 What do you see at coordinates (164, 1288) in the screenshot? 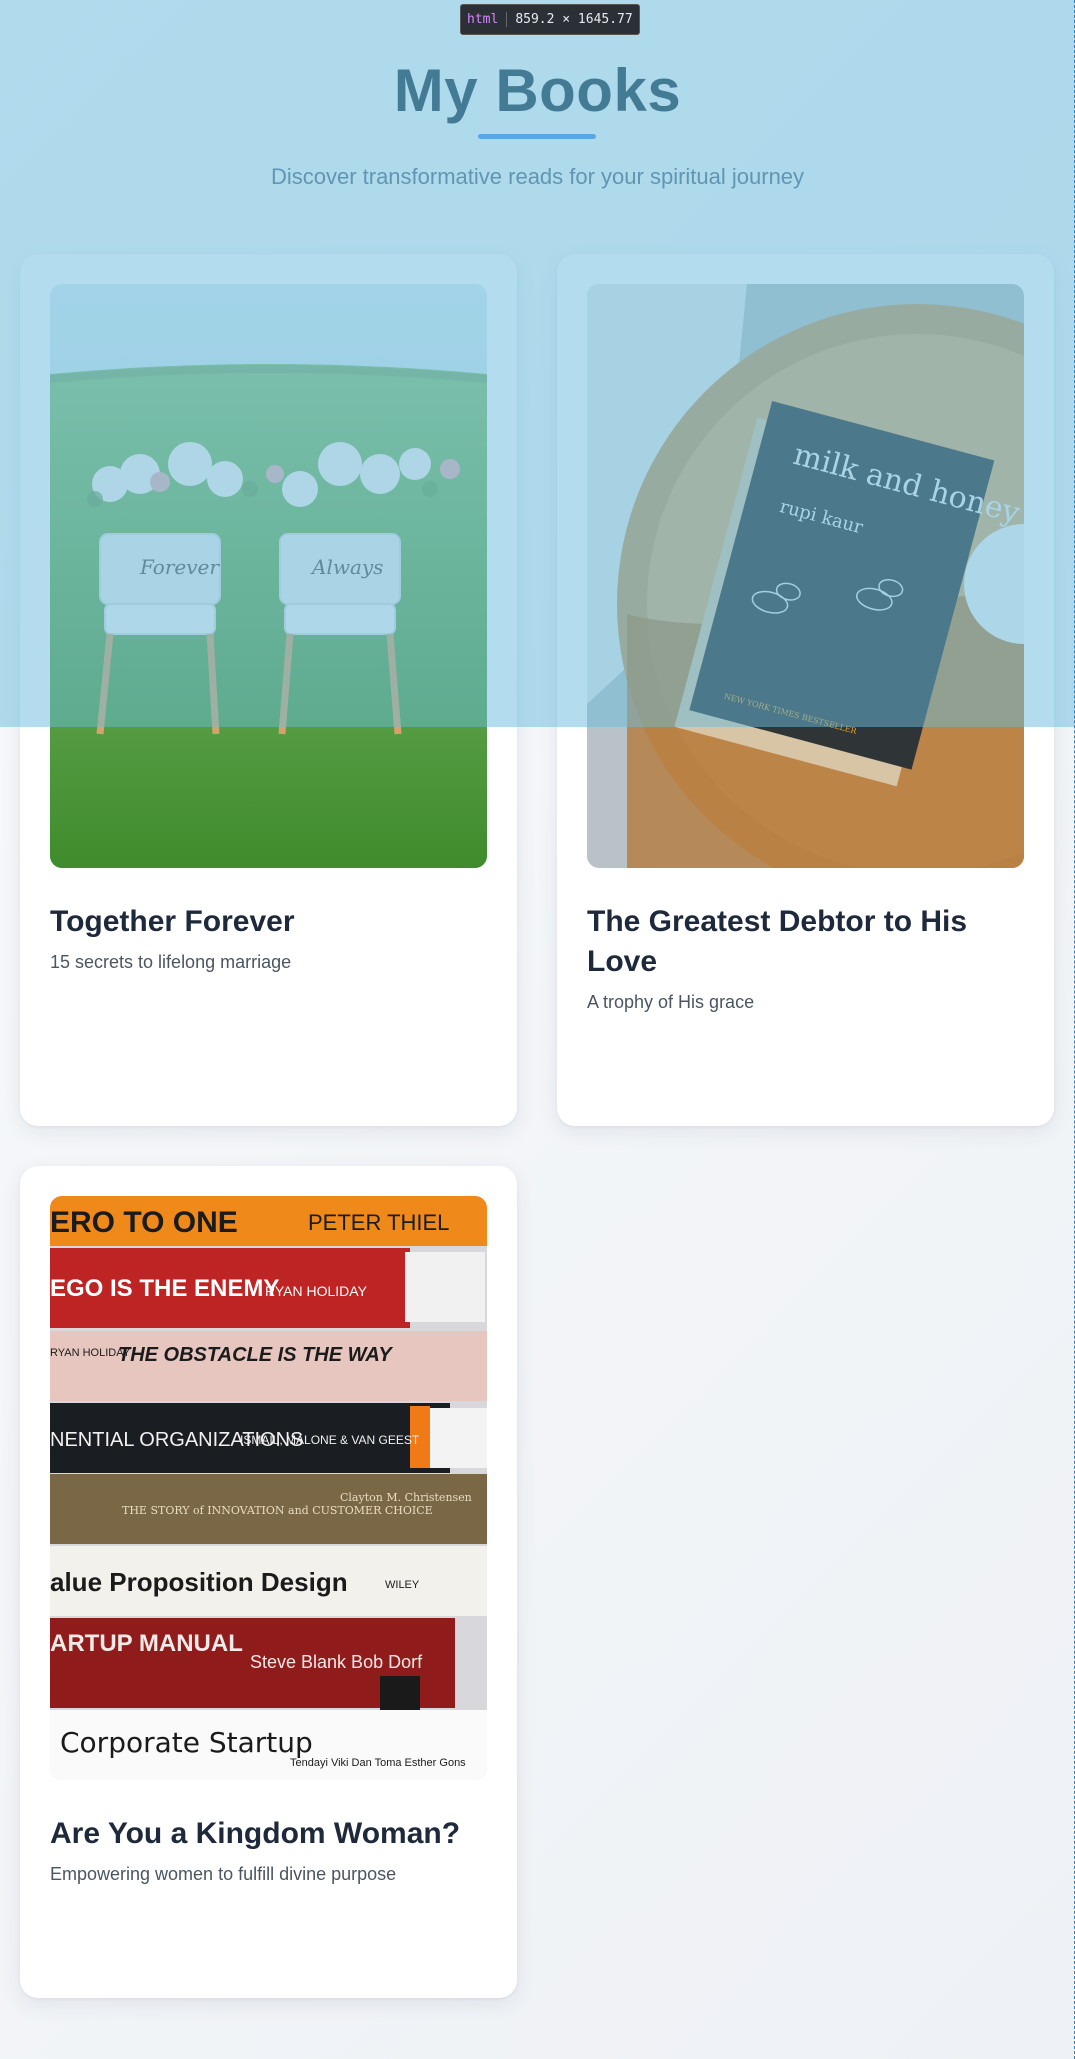
I see `spine-2-title: EGO IS THE ENEMY` at bounding box center [164, 1288].